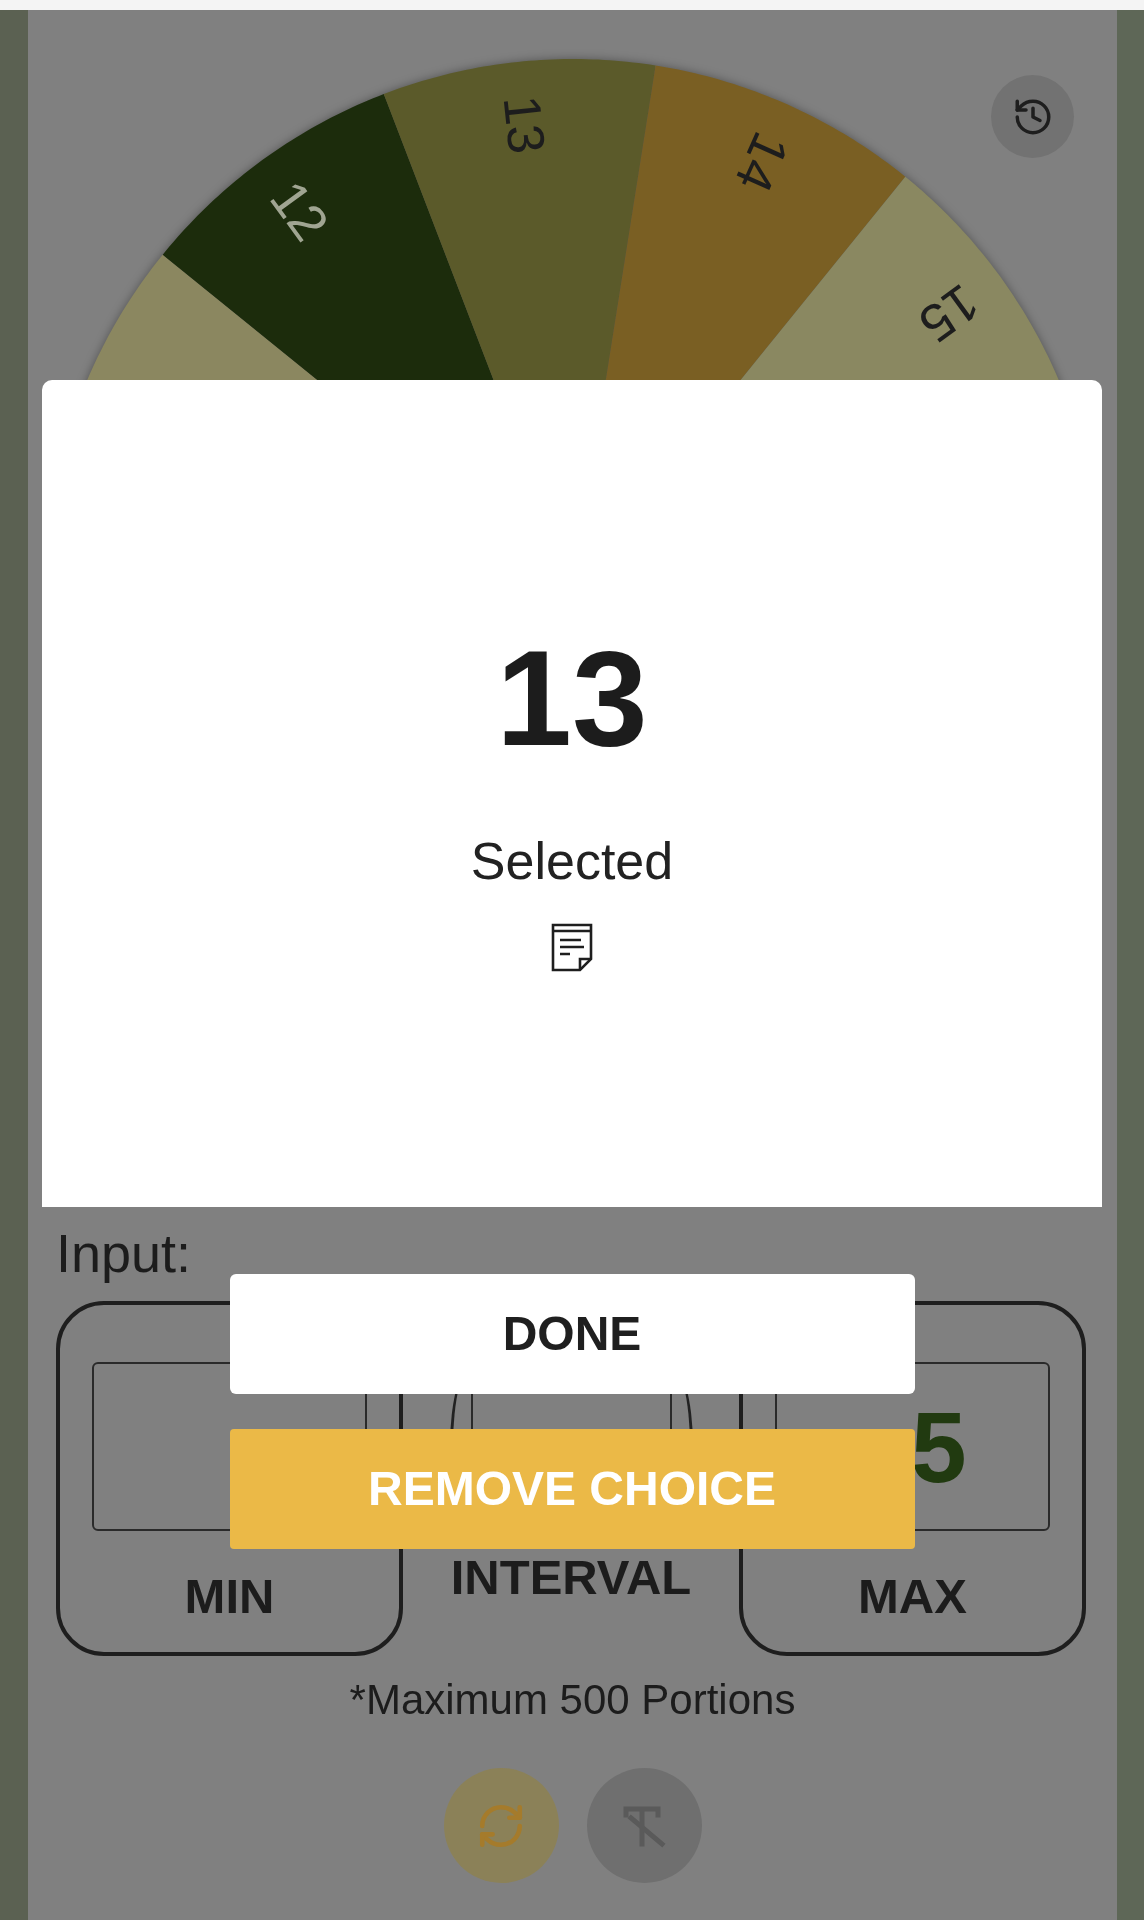  What do you see at coordinates (124, 1253) in the screenshot?
I see `input-title: Input:` at bounding box center [124, 1253].